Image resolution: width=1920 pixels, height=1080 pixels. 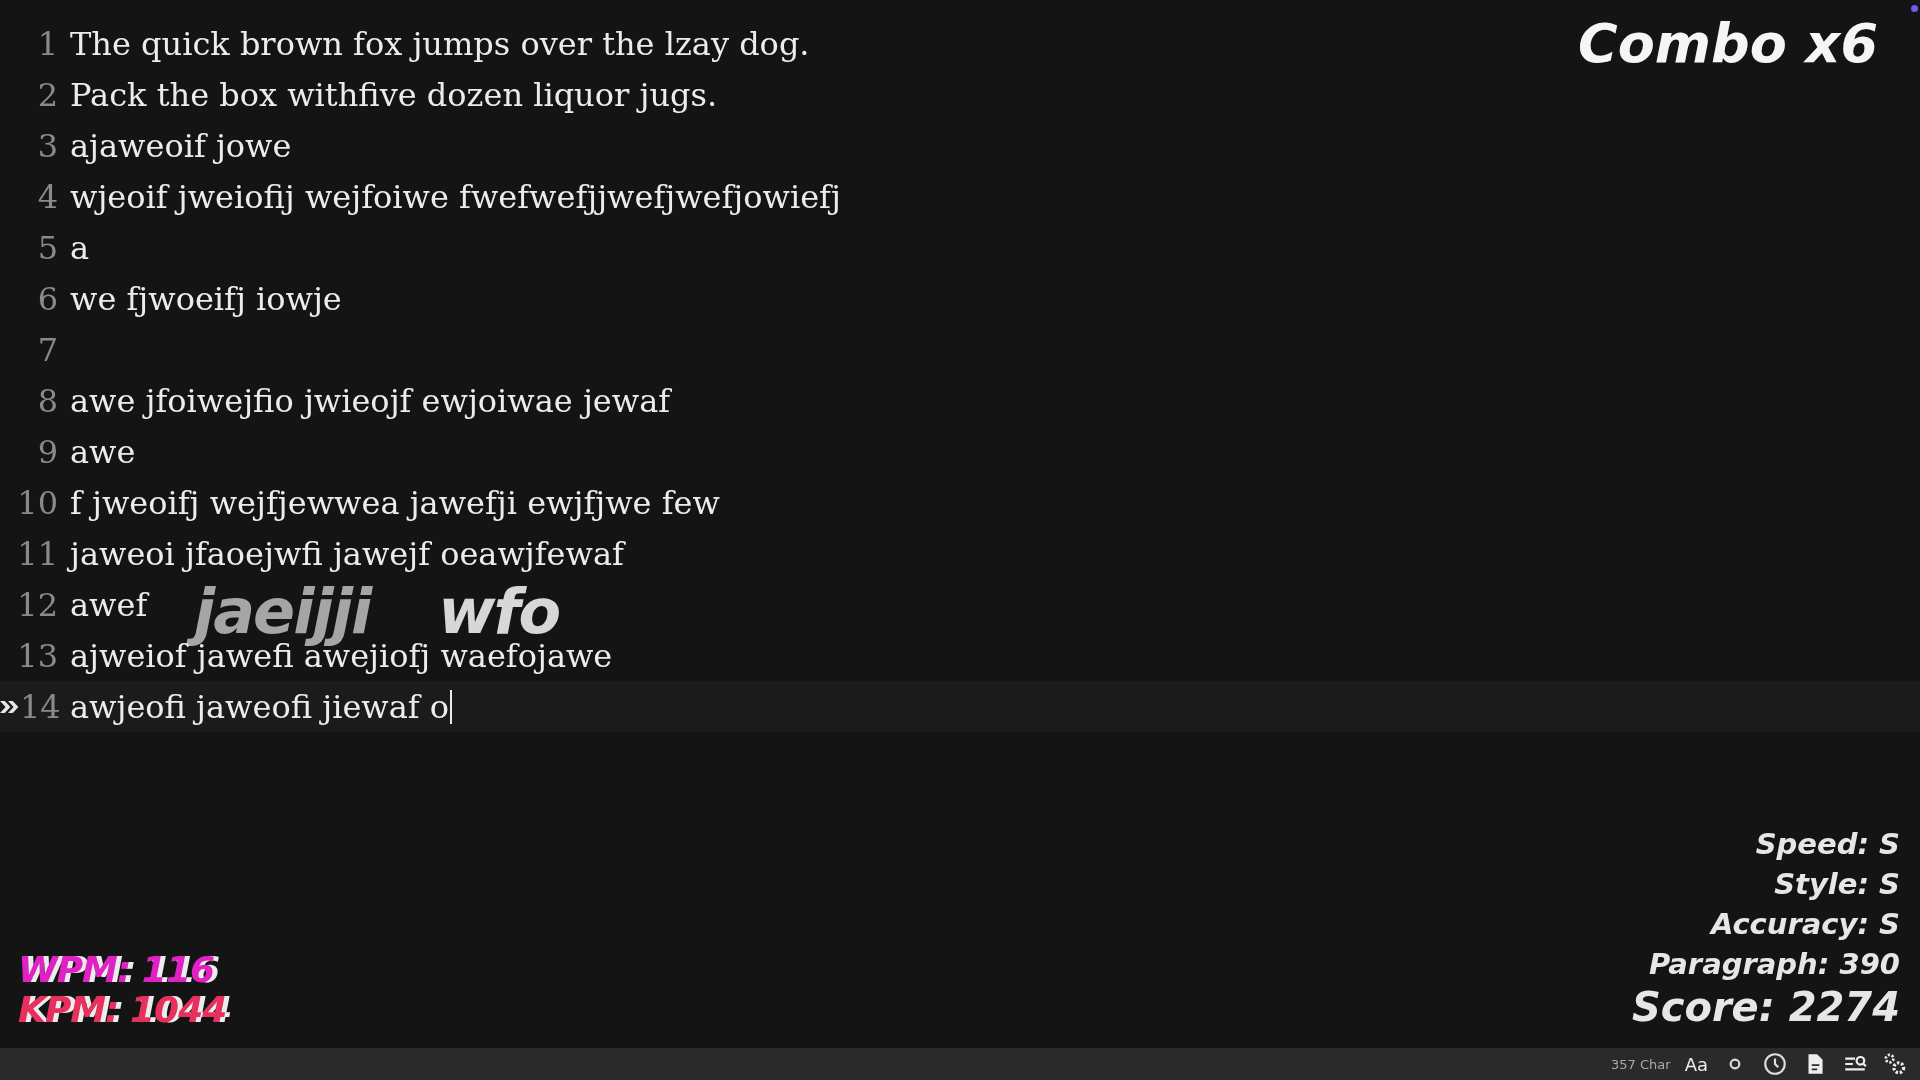 I want to click on line-number: 7, so click(x=47, y=349).